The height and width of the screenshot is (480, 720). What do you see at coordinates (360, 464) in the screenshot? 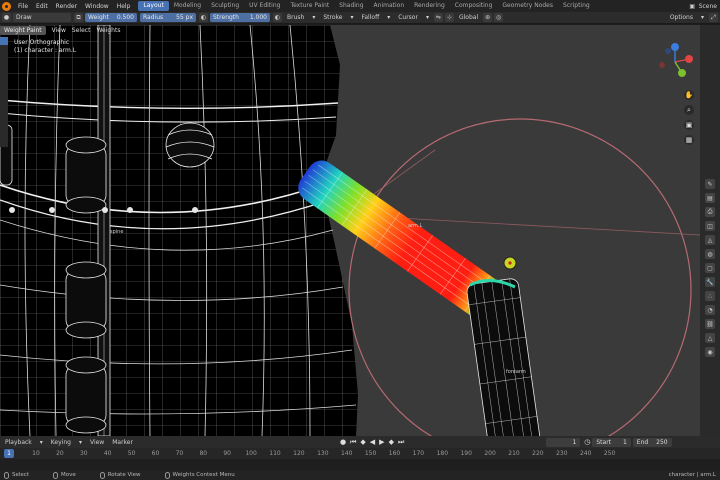
I see `timeline-body` at bounding box center [360, 464].